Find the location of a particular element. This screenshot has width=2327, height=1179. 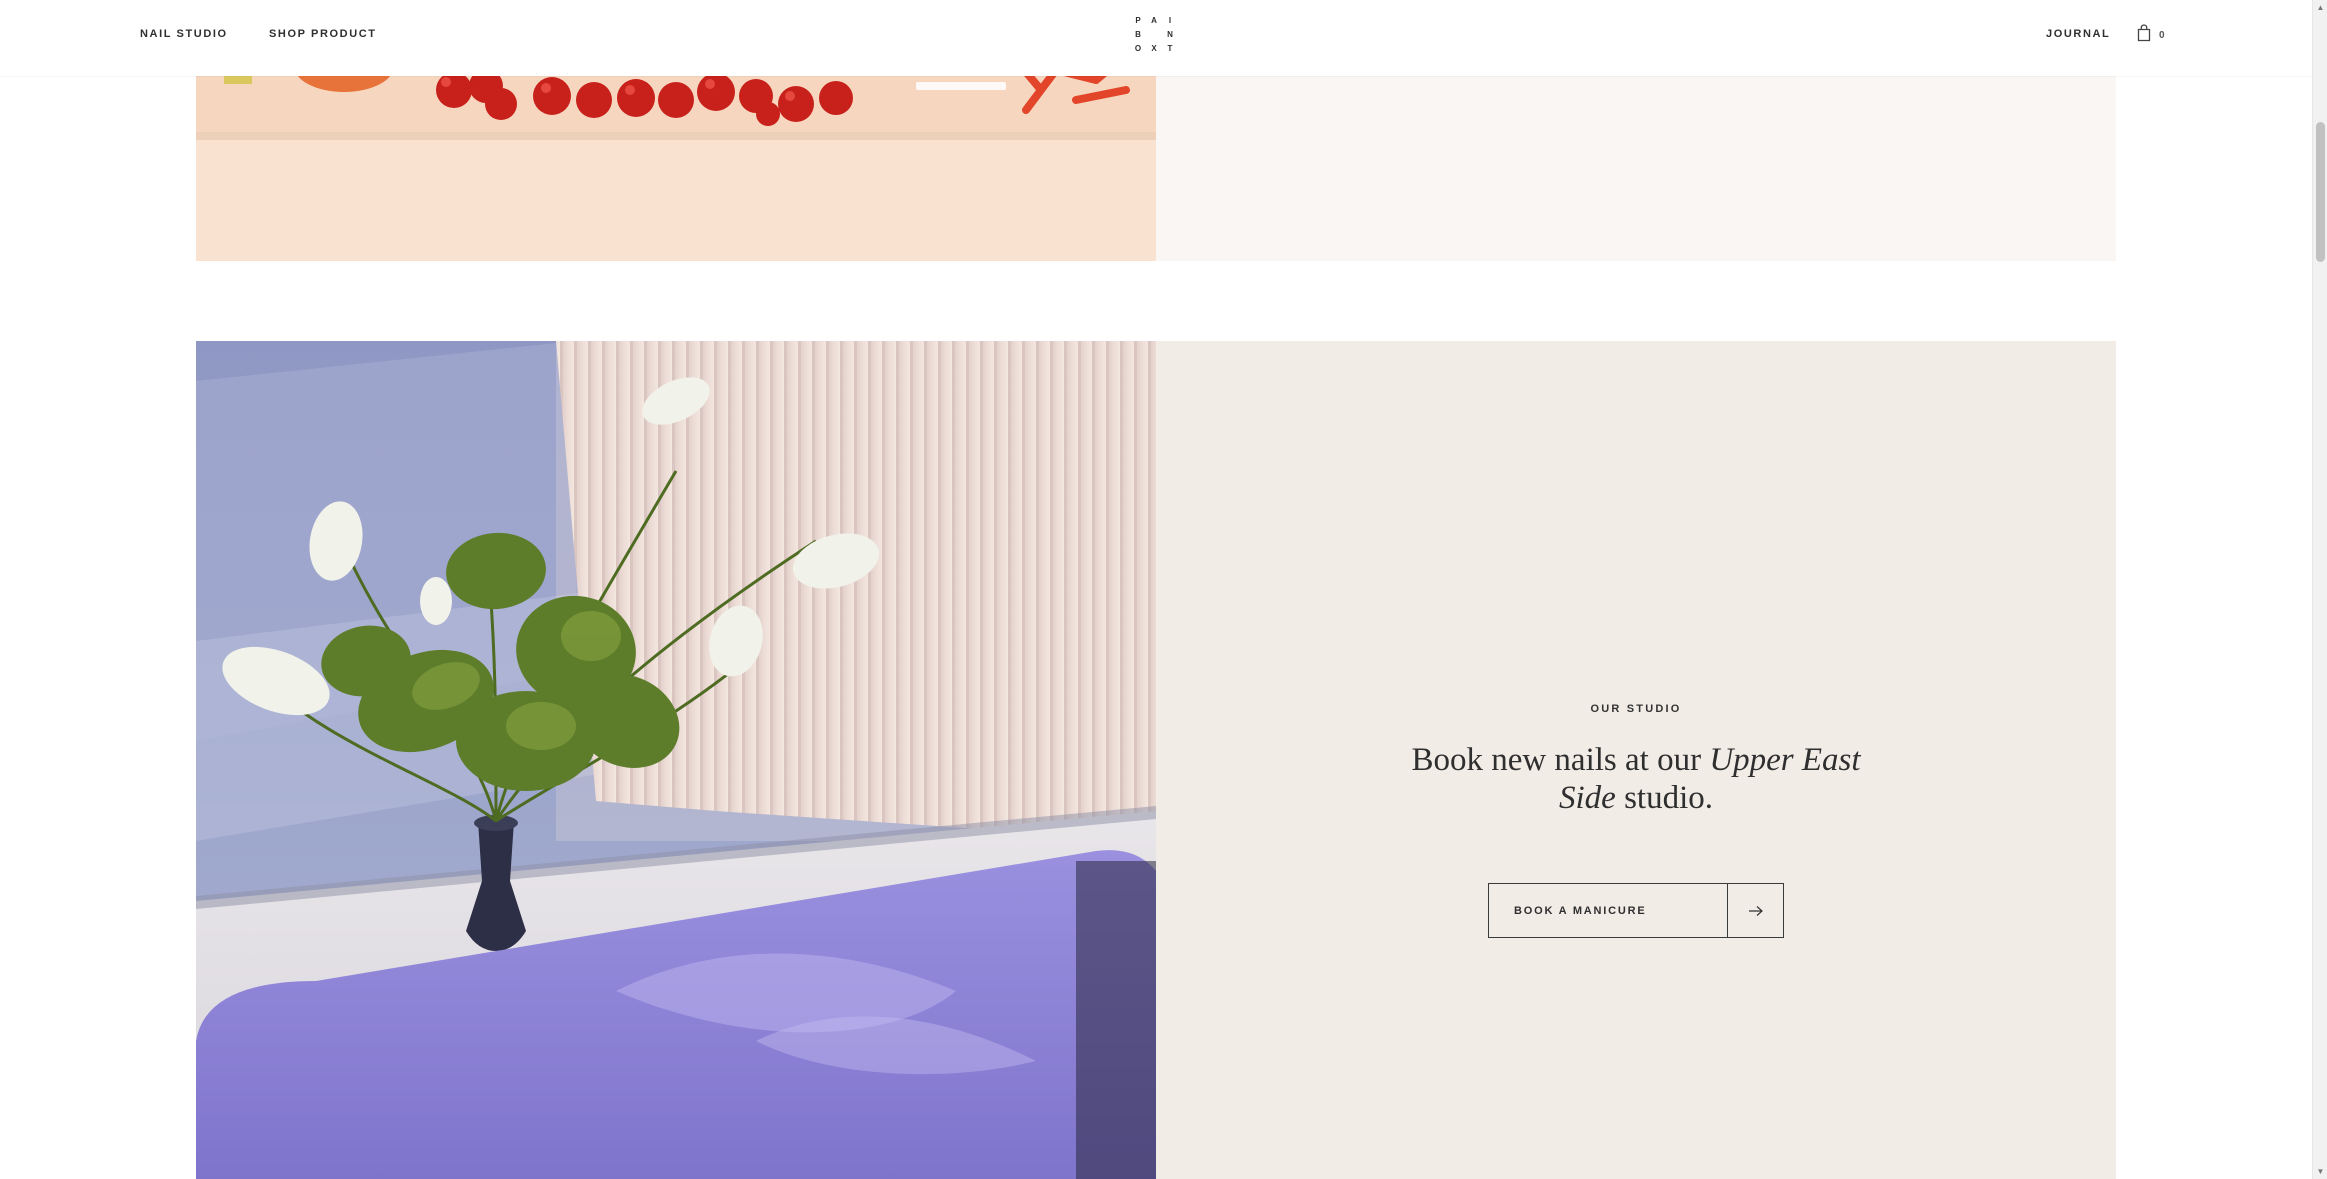

logo-letter: X is located at coordinates (1154, 48).